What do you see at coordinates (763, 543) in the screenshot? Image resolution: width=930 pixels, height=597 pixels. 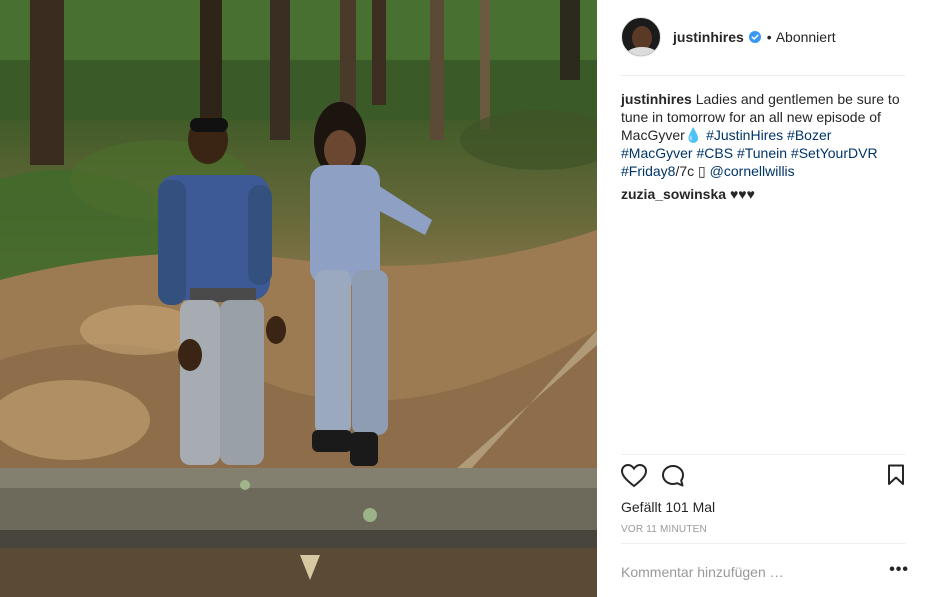 I see `comment-divider` at bounding box center [763, 543].